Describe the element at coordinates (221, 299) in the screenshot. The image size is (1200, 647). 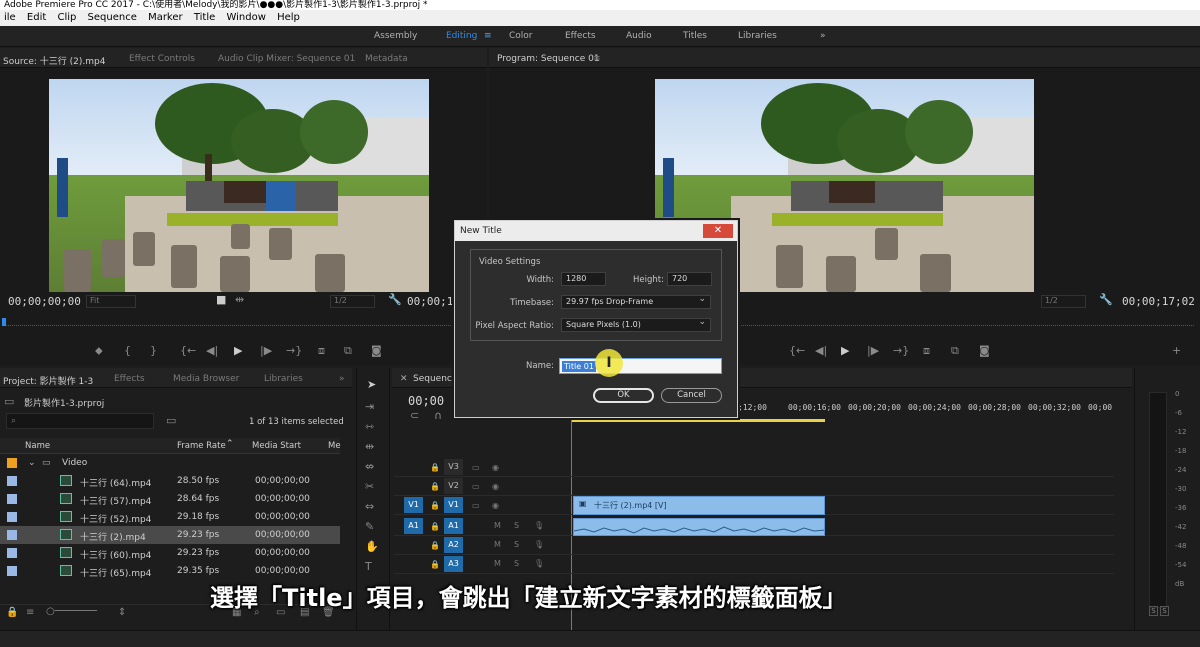
I see `marker-icon: ■` at that location.